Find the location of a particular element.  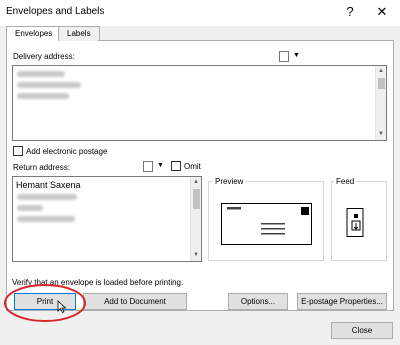

delivery-scrollbar: ▲ ▼ is located at coordinates (380, 103).